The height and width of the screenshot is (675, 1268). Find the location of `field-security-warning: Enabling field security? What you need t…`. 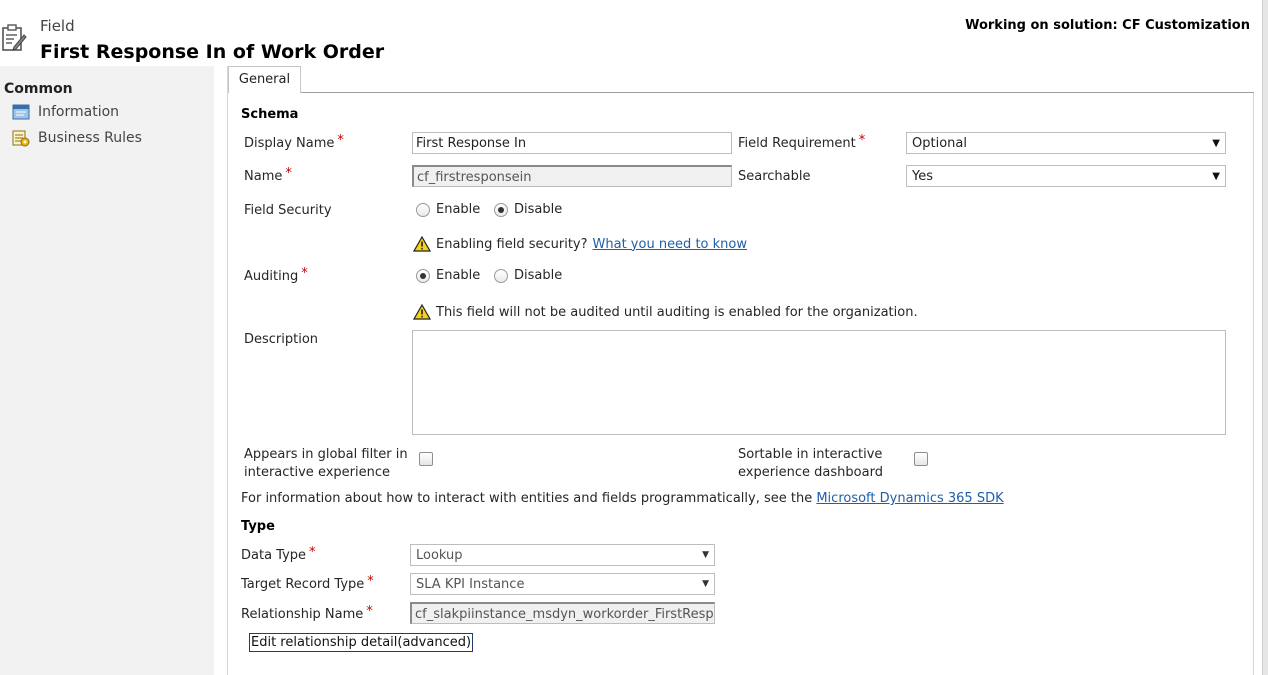

field-security-warning: Enabling field security? What you need t… is located at coordinates (580, 244).